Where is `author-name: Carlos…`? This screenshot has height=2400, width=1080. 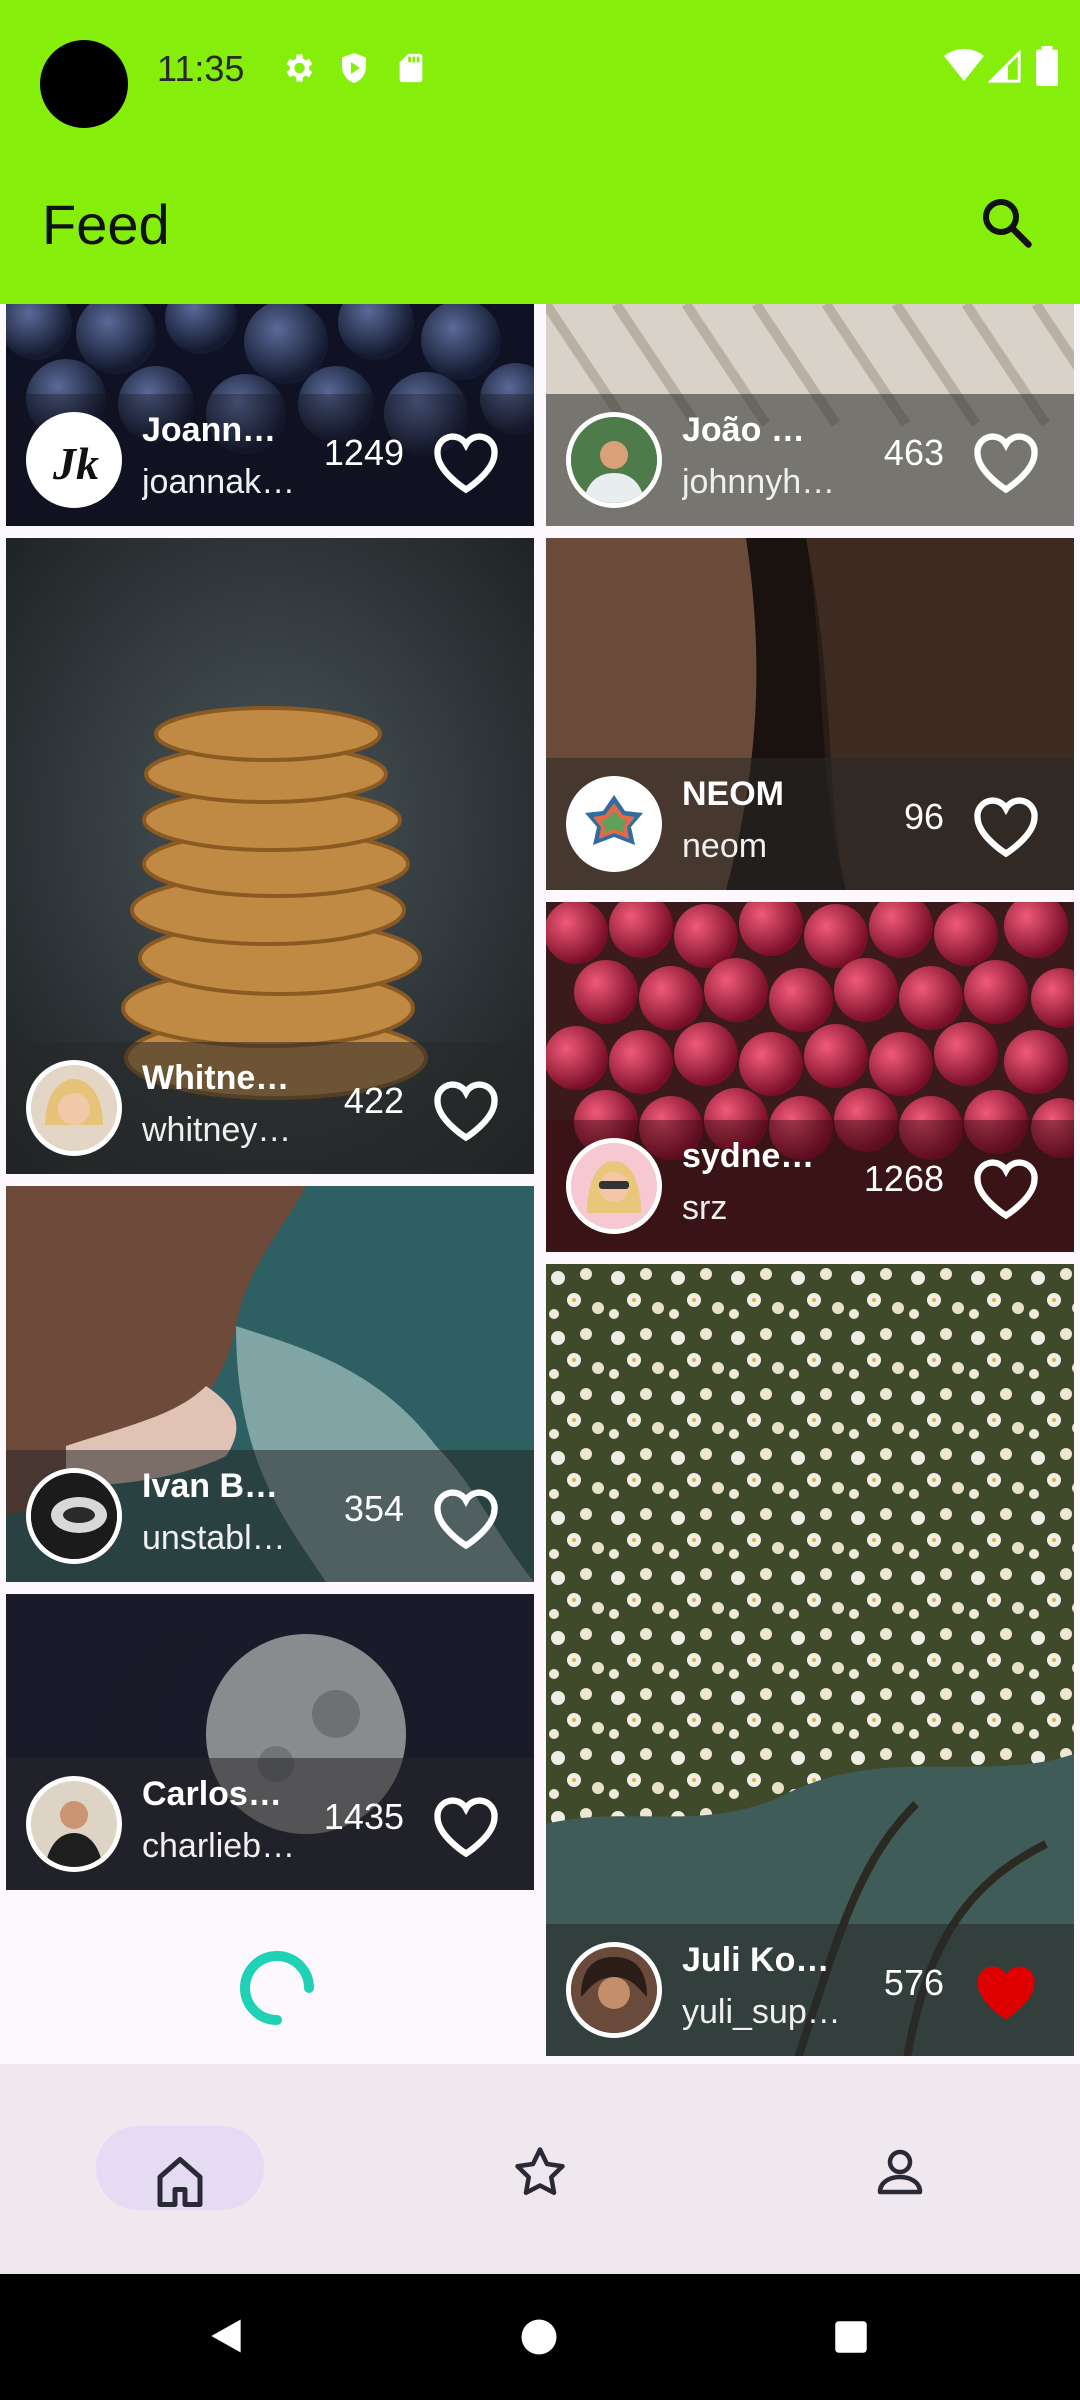
author-name: Carlos… is located at coordinates (212, 1794).